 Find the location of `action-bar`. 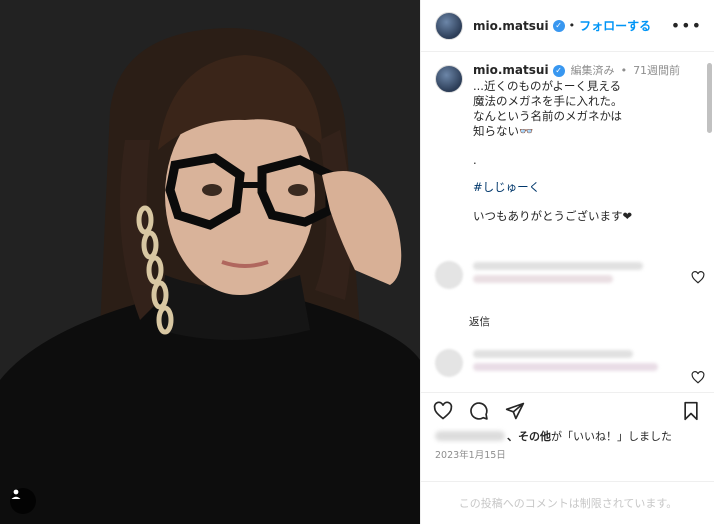

action-bar is located at coordinates (567, 410).